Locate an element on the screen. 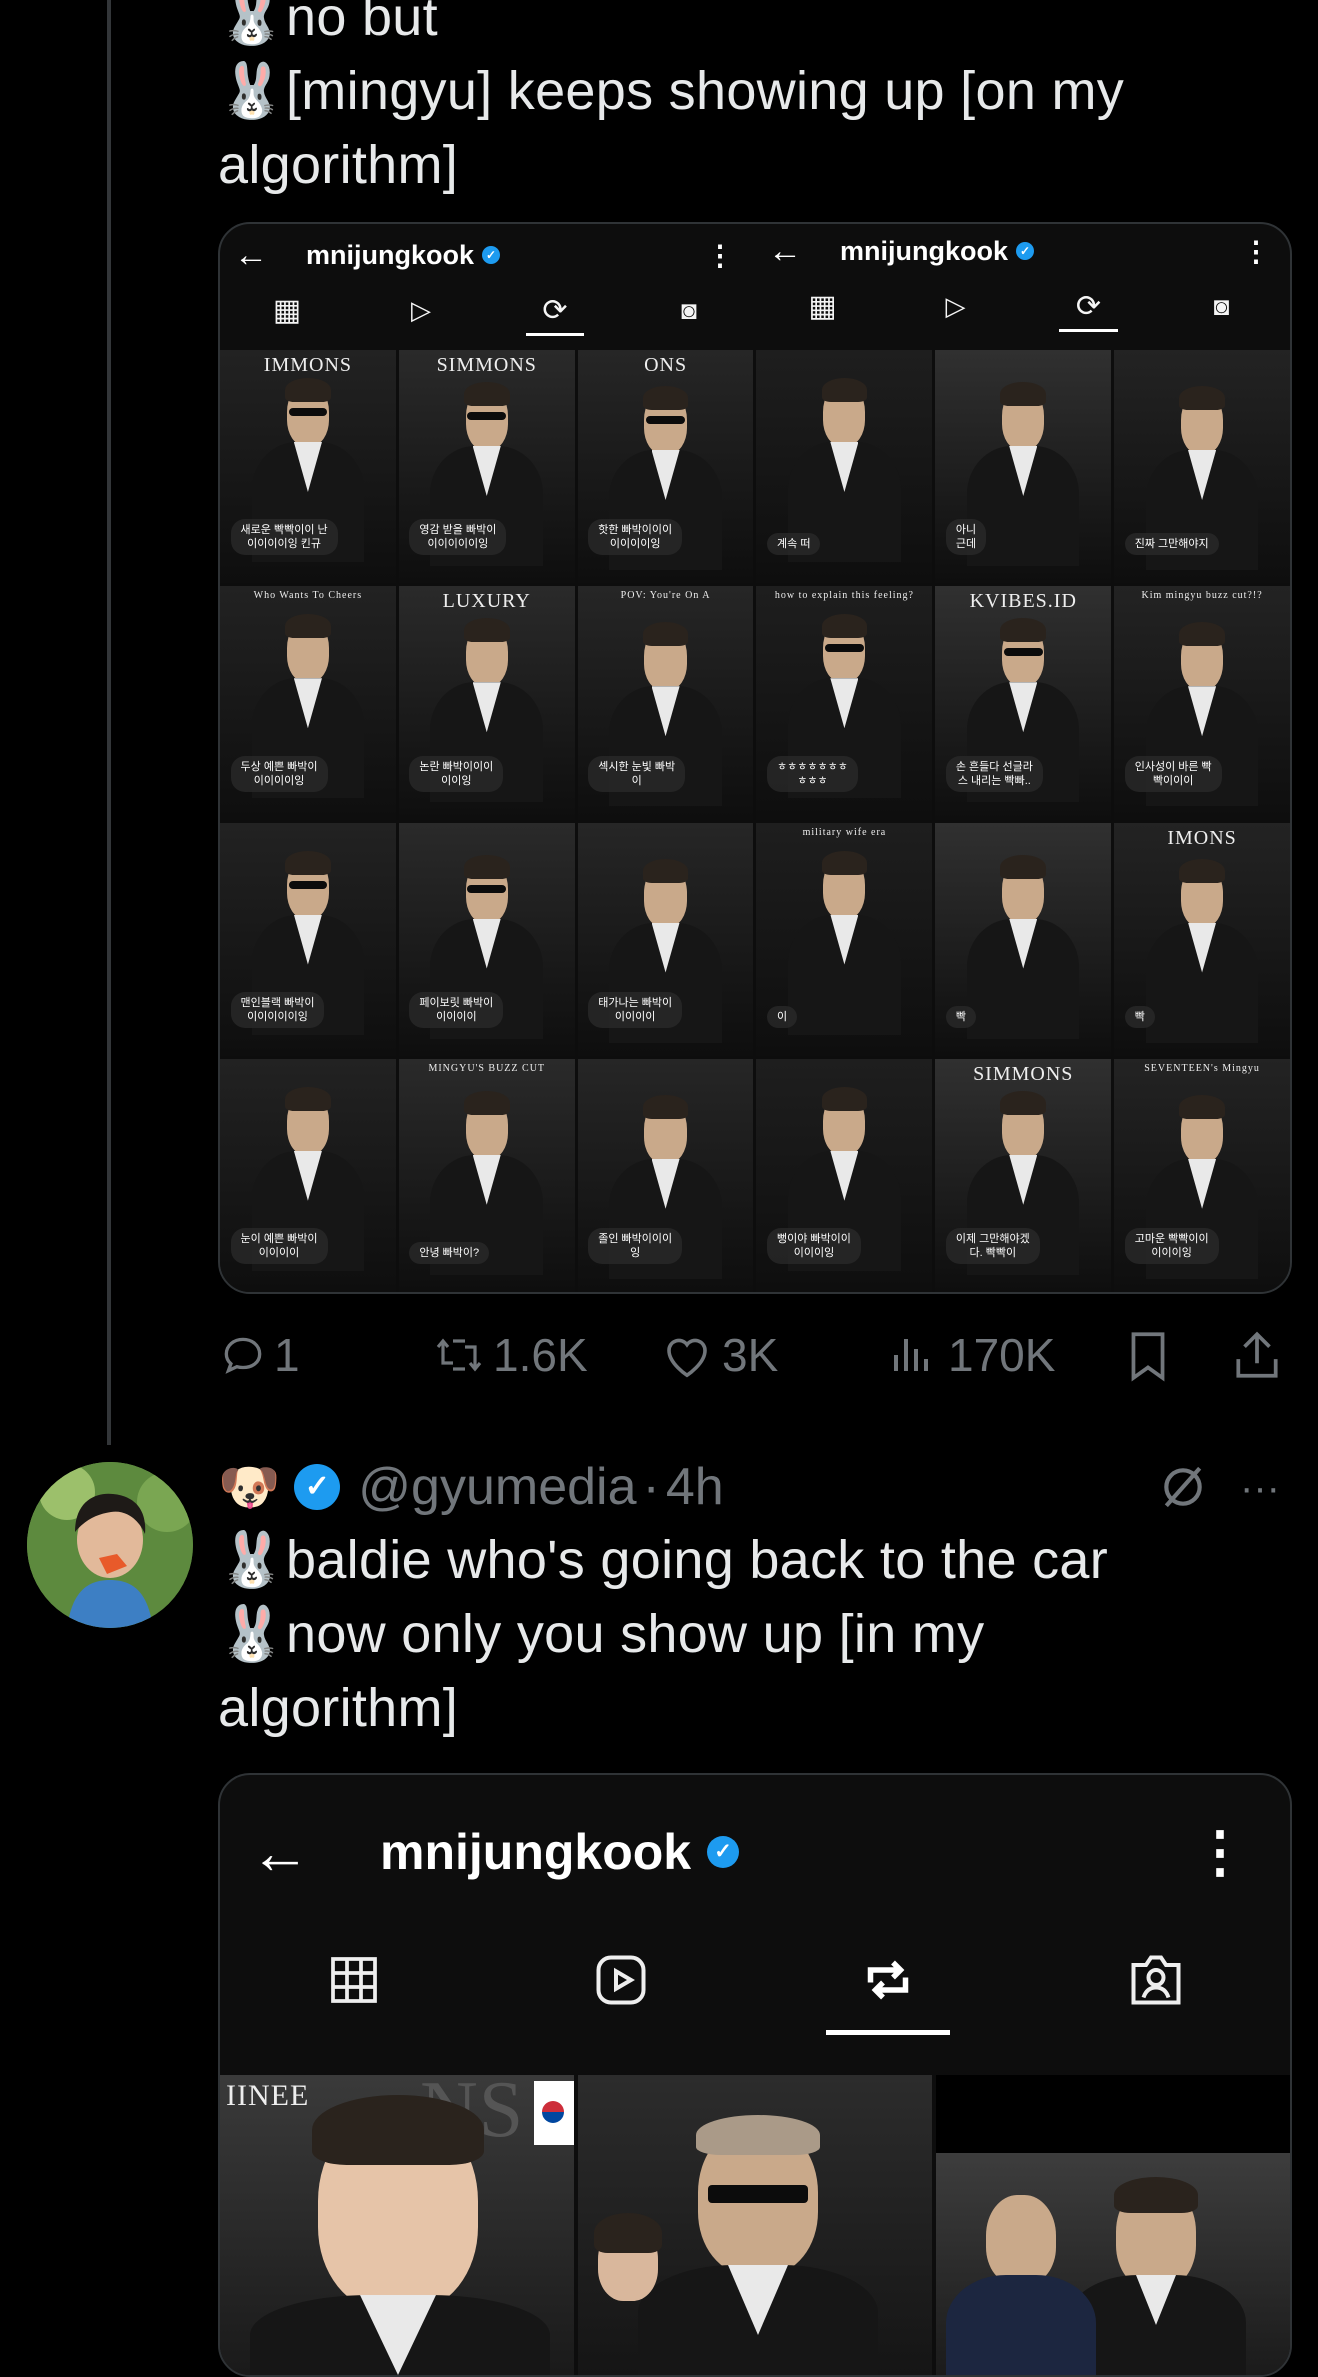  verified-badge-icon: ✓ is located at coordinates (317, 1487).